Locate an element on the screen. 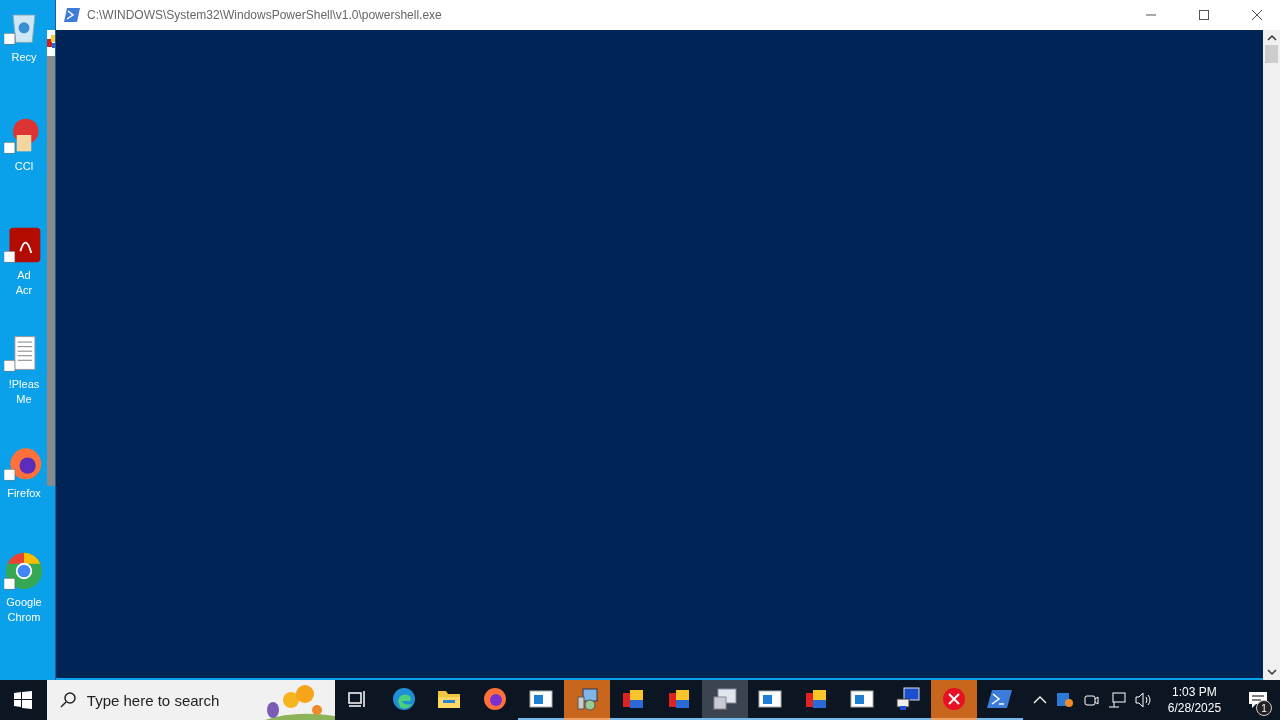 This screenshot has width=1280, height=720. desktop-icon-label: Ad Acr is located at coordinates (24, 283).